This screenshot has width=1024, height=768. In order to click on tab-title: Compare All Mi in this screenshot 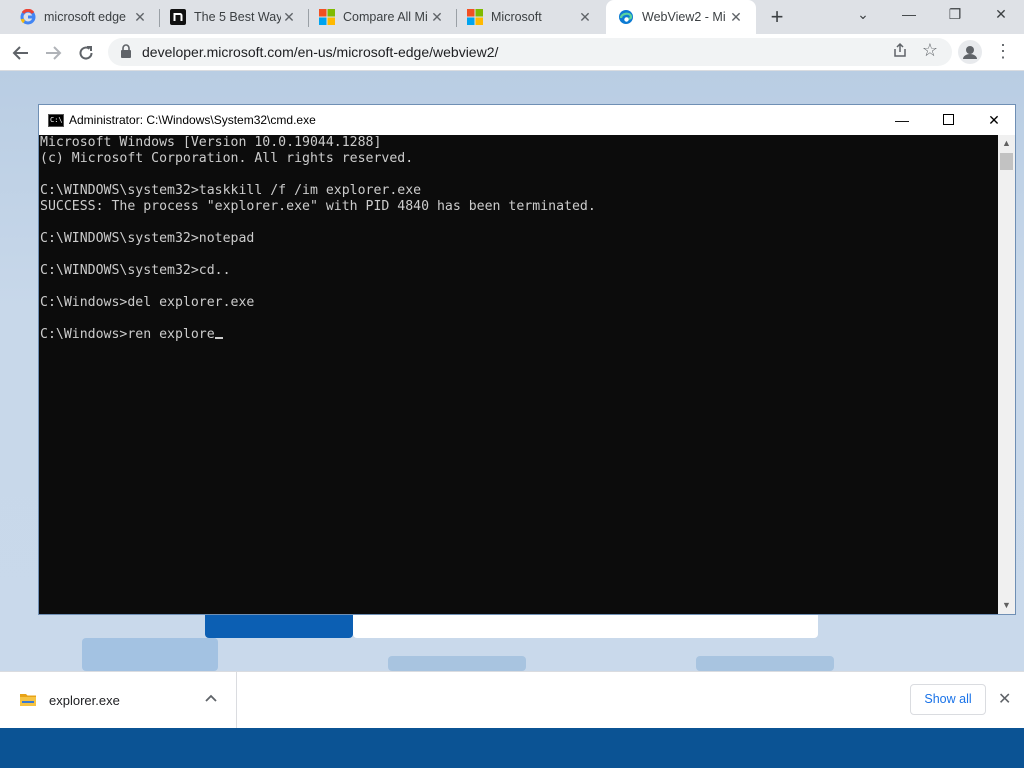, I will do `click(385, 17)`.